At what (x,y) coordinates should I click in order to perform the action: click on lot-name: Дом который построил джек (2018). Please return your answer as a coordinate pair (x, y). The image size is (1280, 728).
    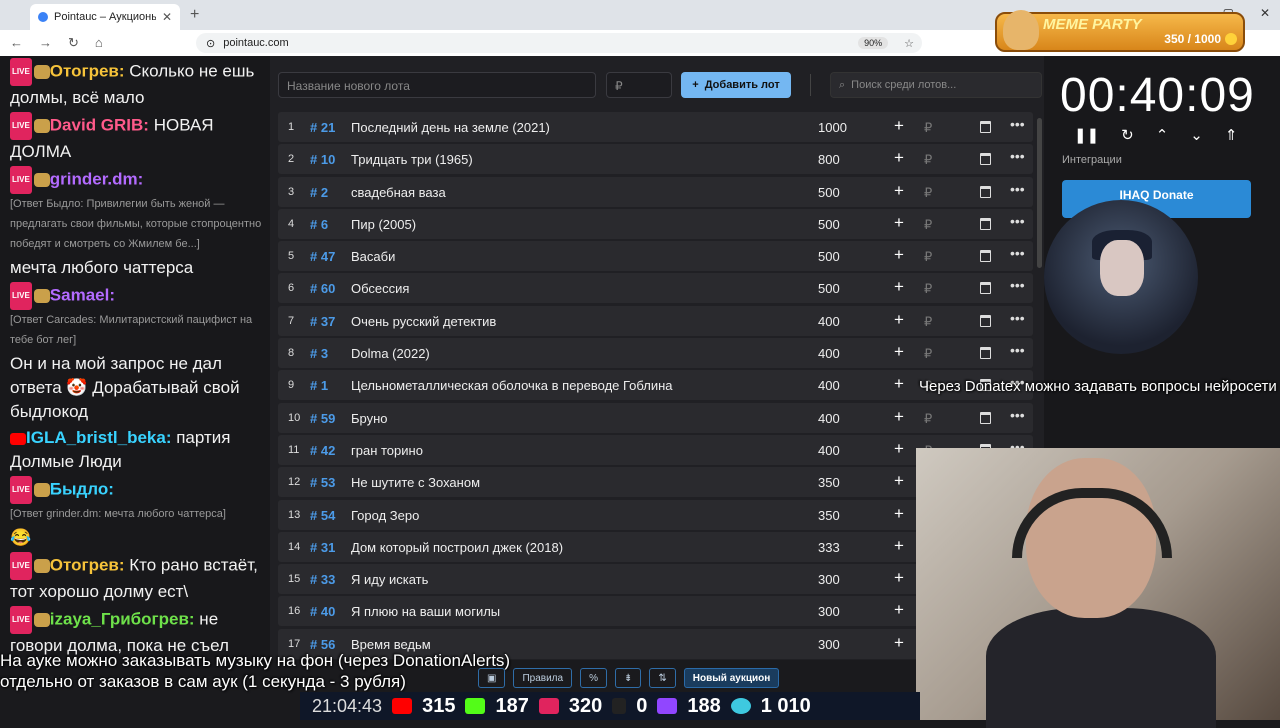
    Looking at the image, I should click on (457, 547).